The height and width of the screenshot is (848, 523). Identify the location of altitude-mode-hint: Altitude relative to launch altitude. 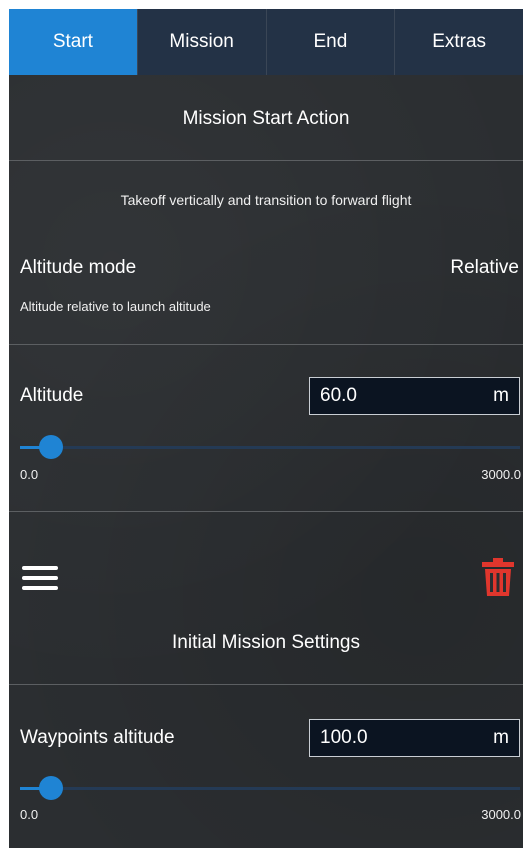
(115, 306).